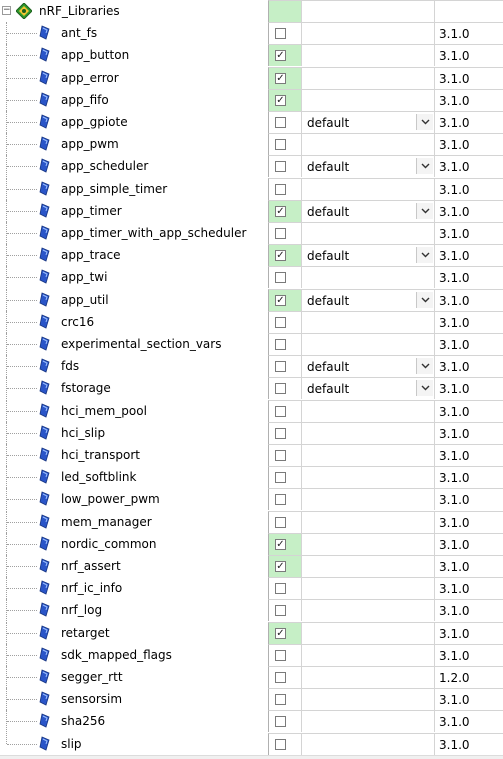  Describe the element at coordinates (251, 721) in the screenshot. I see `component-row: sha256 3.1.0` at that location.